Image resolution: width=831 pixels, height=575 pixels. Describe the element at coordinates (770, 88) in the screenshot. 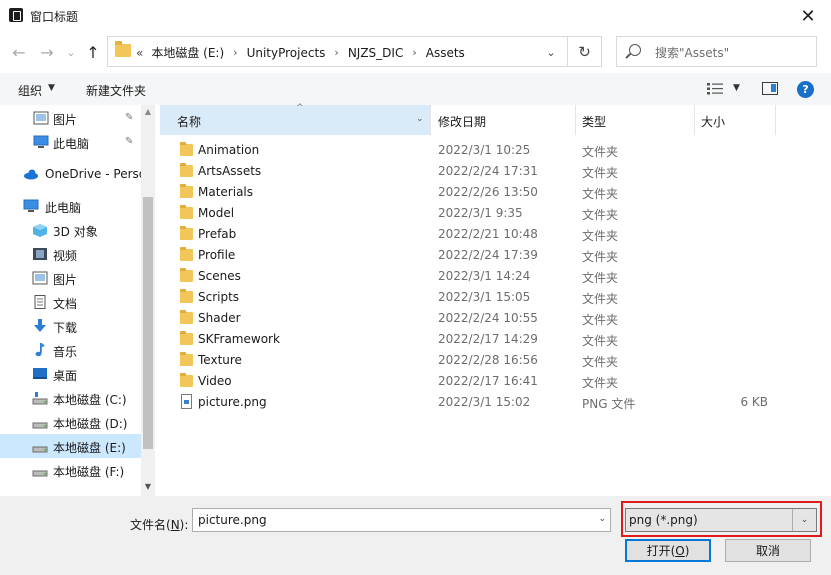

I see `preview-pane-icon` at that location.